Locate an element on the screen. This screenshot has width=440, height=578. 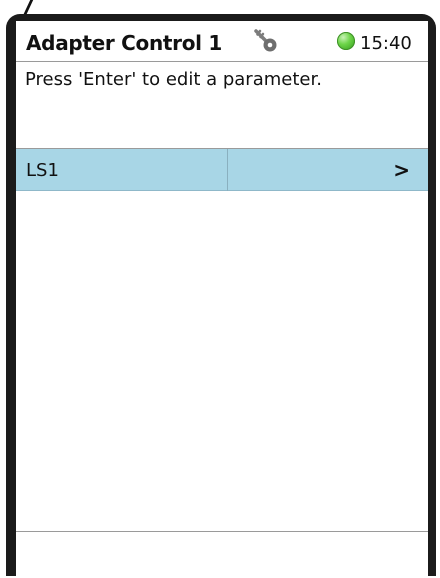
list-item-ls1: LS1 > is located at coordinates (222, 170).